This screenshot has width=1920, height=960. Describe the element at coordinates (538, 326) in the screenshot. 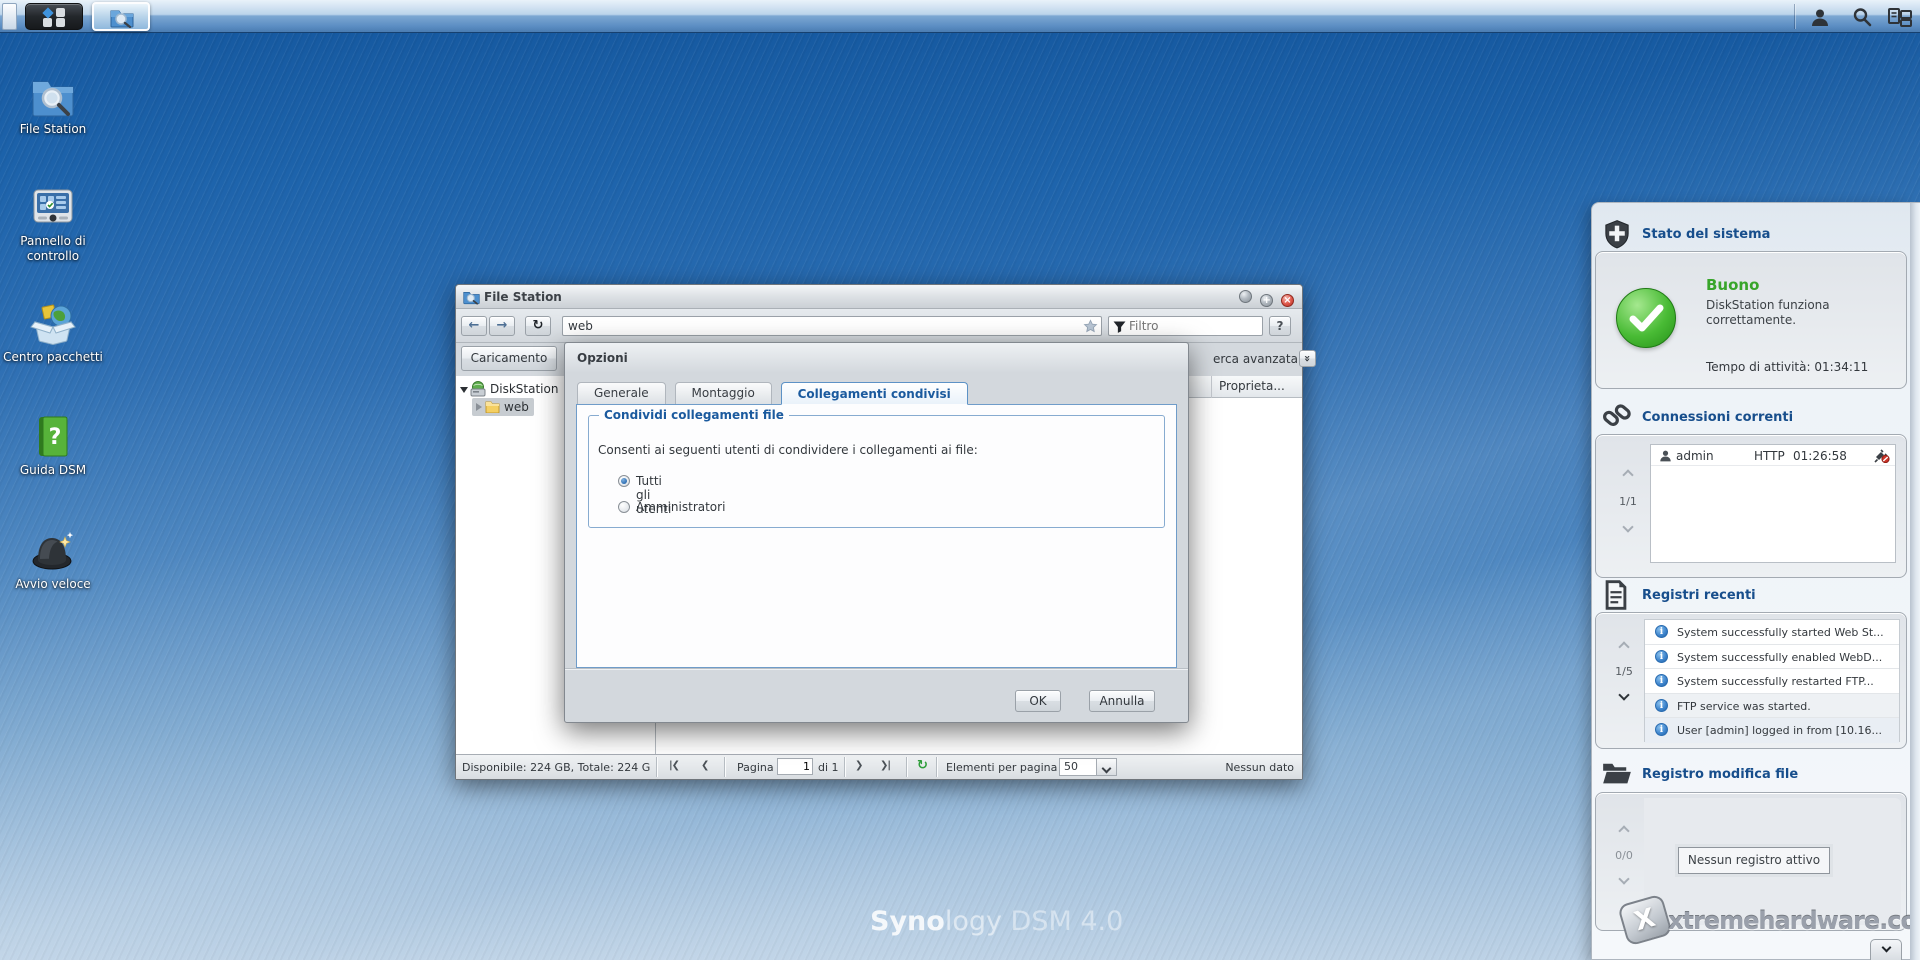

I see `refresh-button: ↻` at that location.